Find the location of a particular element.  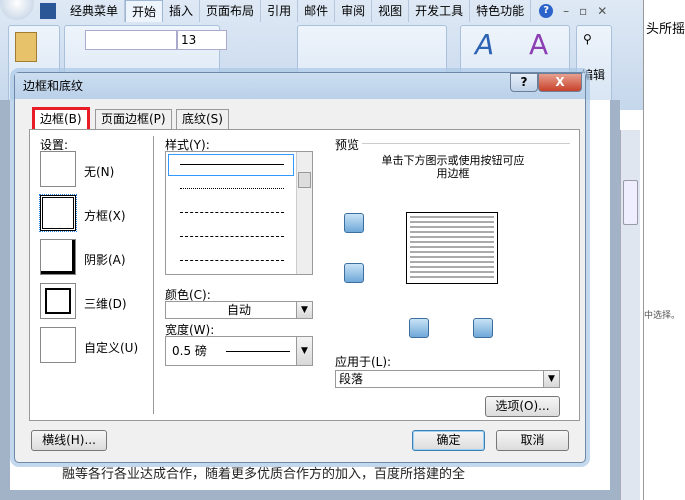

tab-home: 开始 is located at coordinates (144, 11).